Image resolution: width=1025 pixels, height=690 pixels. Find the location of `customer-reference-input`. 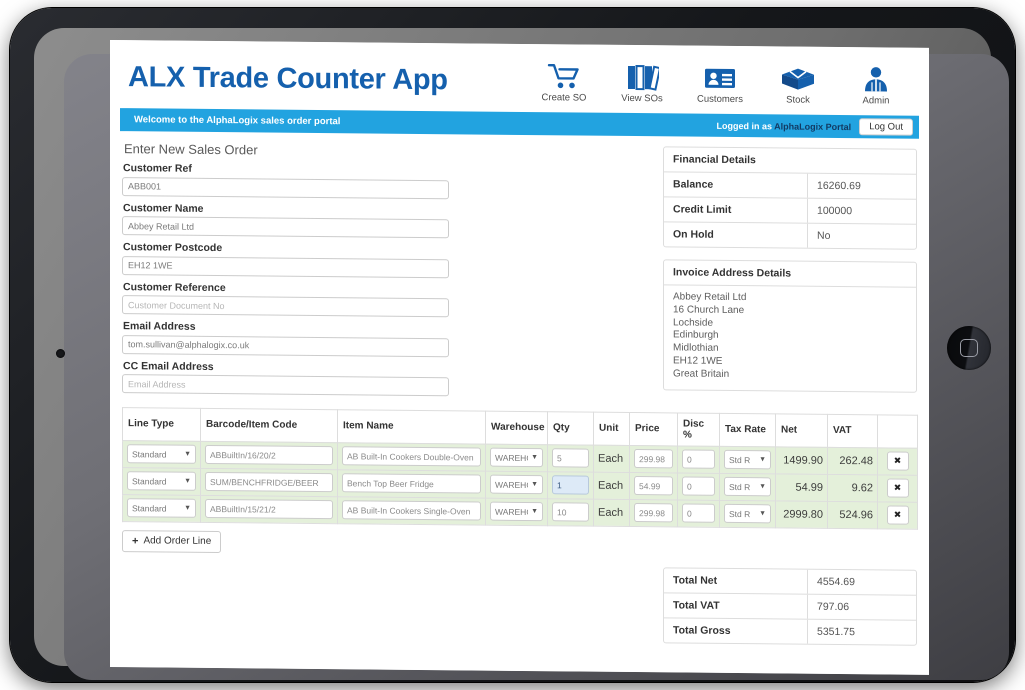

customer-reference-input is located at coordinates (285, 306).